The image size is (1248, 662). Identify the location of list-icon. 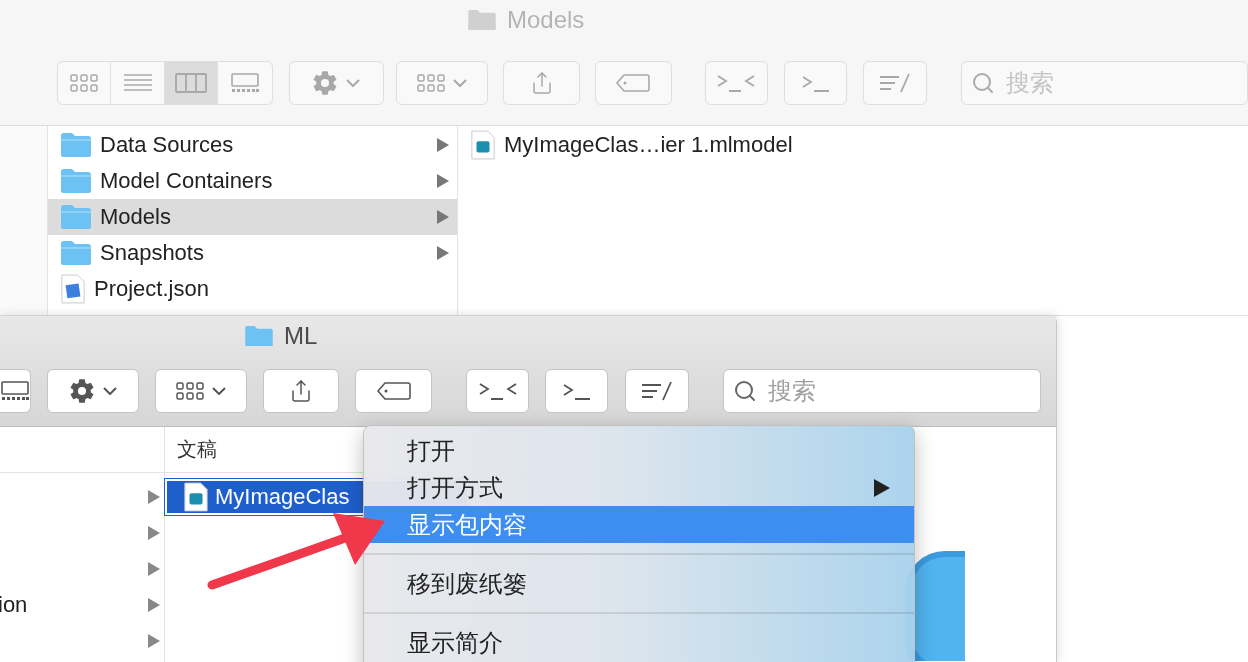
(137, 82).